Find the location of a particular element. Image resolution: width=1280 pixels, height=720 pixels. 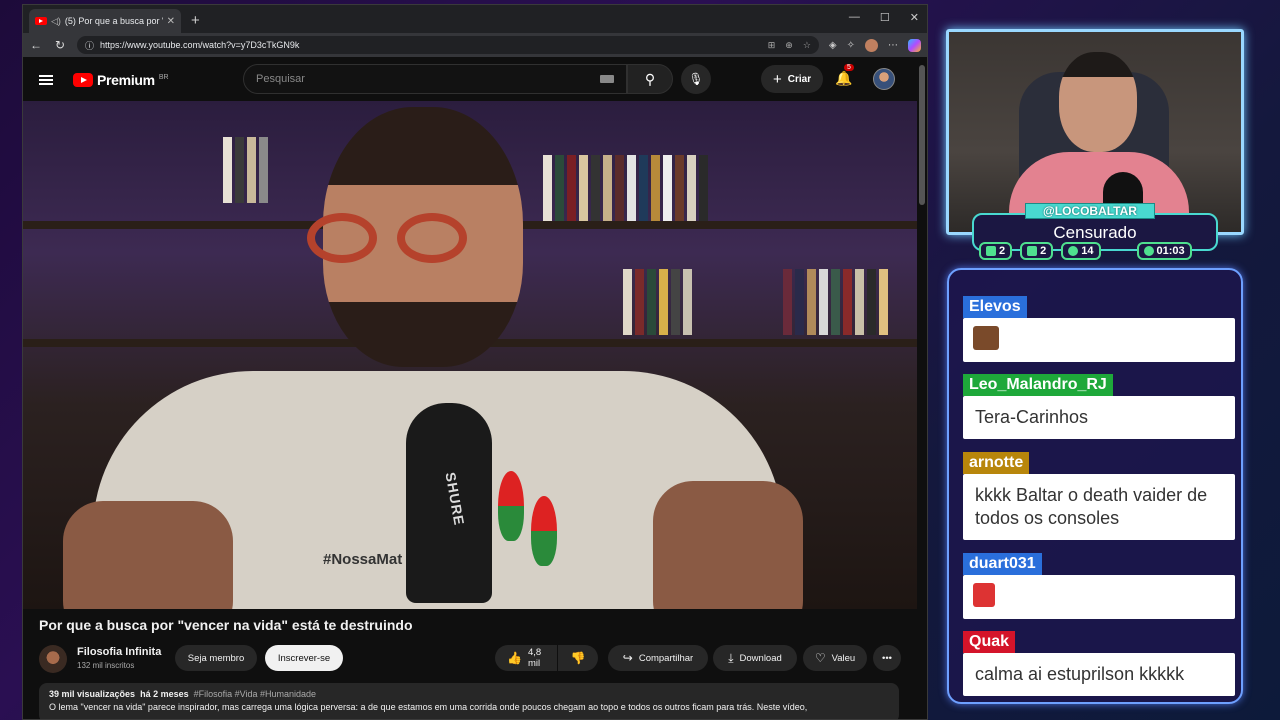

youtube-play-icon is located at coordinates (83, 80).